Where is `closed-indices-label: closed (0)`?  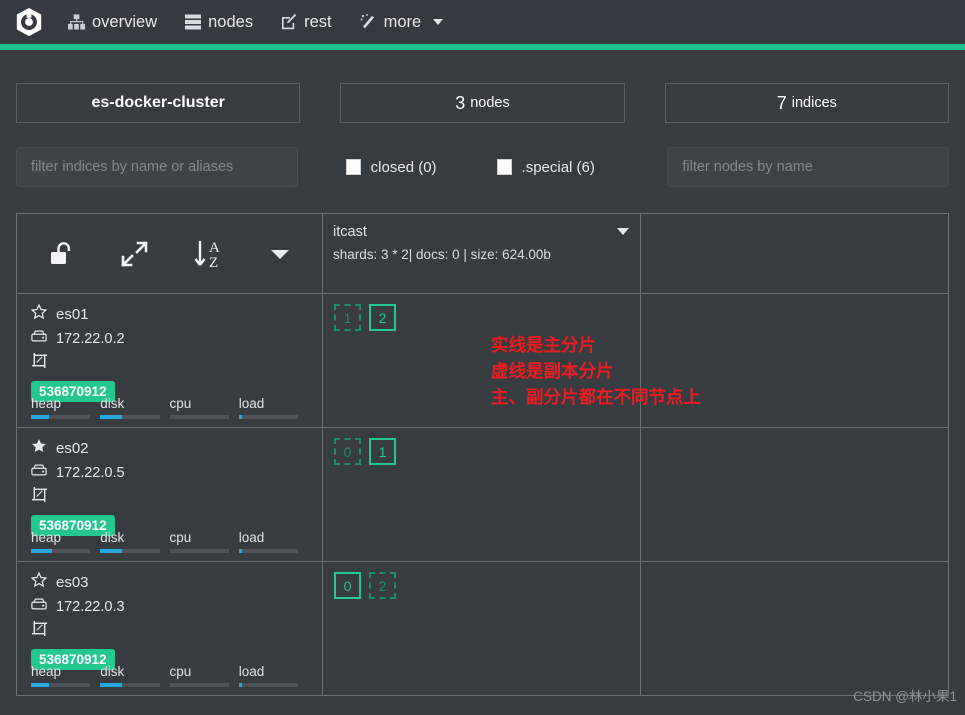
closed-indices-label: closed (0) is located at coordinates (403, 167).